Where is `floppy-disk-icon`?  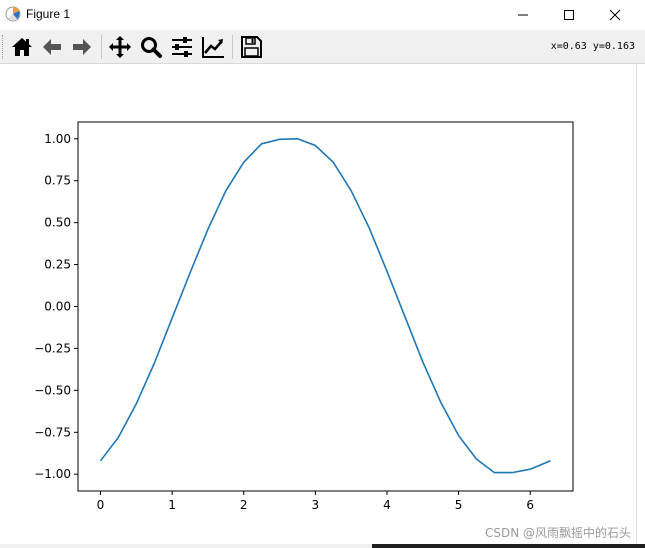
floppy-disk-icon is located at coordinates (251, 47).